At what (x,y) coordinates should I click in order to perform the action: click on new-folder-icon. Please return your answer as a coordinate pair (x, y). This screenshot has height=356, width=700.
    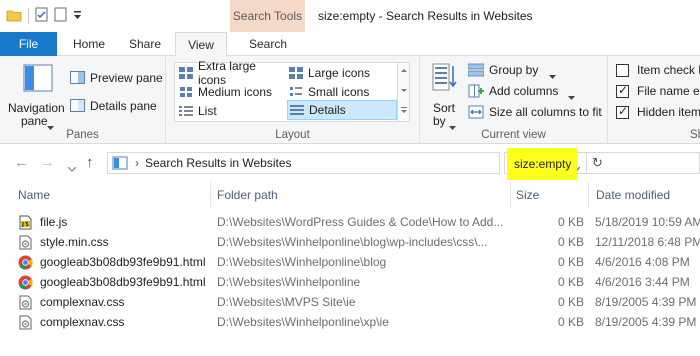
    Looking at the image, I should click on (60, 16).